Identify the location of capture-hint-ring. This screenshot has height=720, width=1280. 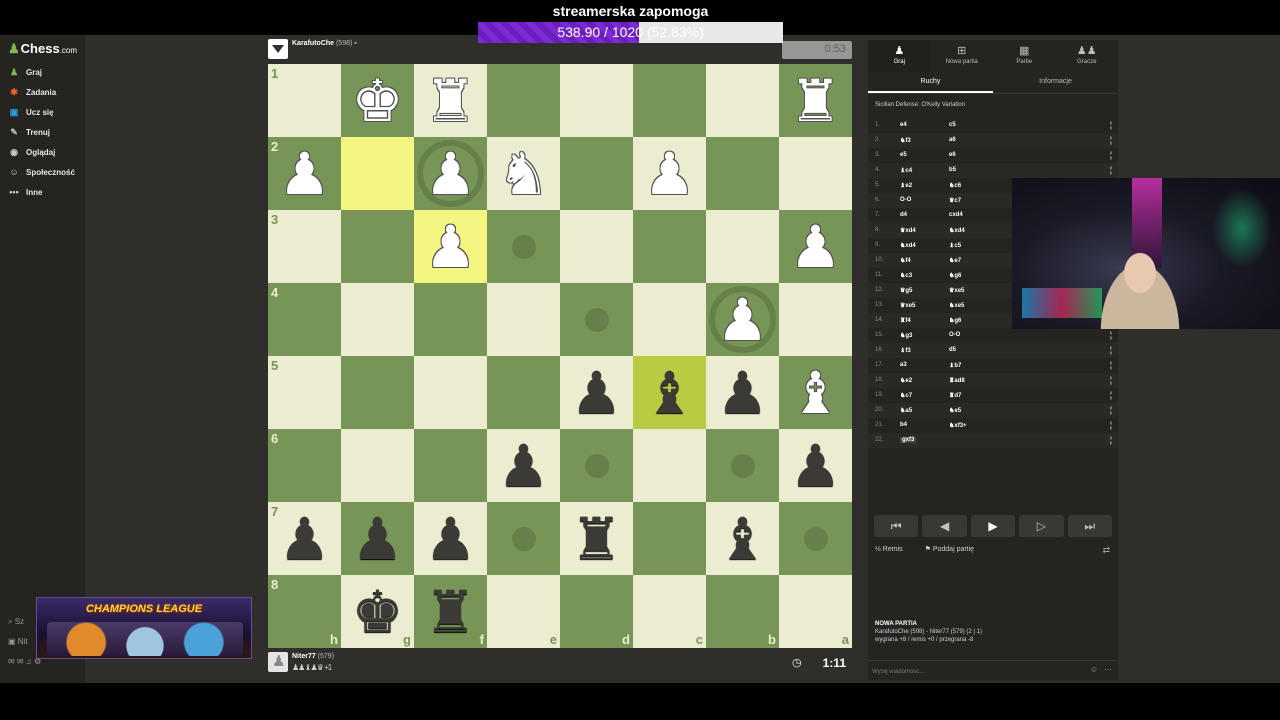
(450, 173).